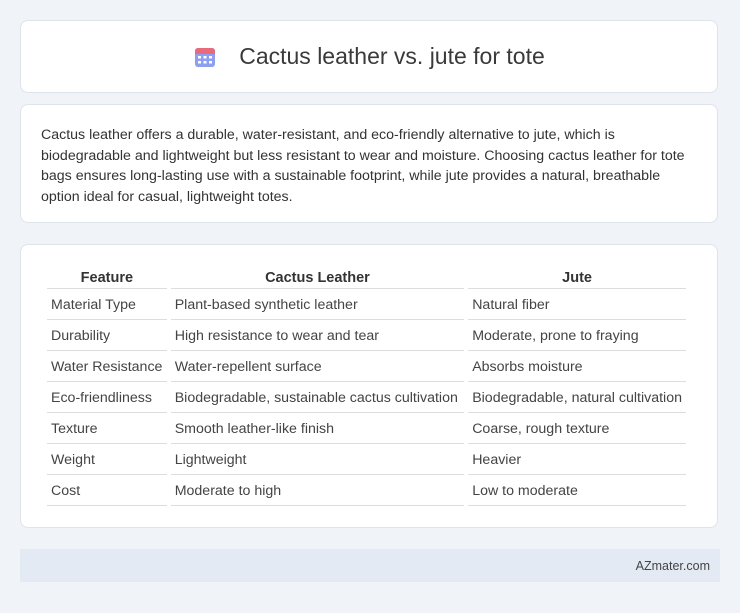  Describe the element at coordinates (577, 305) in the screenshot. I see `cell-jute: Natural fiber` at that location.